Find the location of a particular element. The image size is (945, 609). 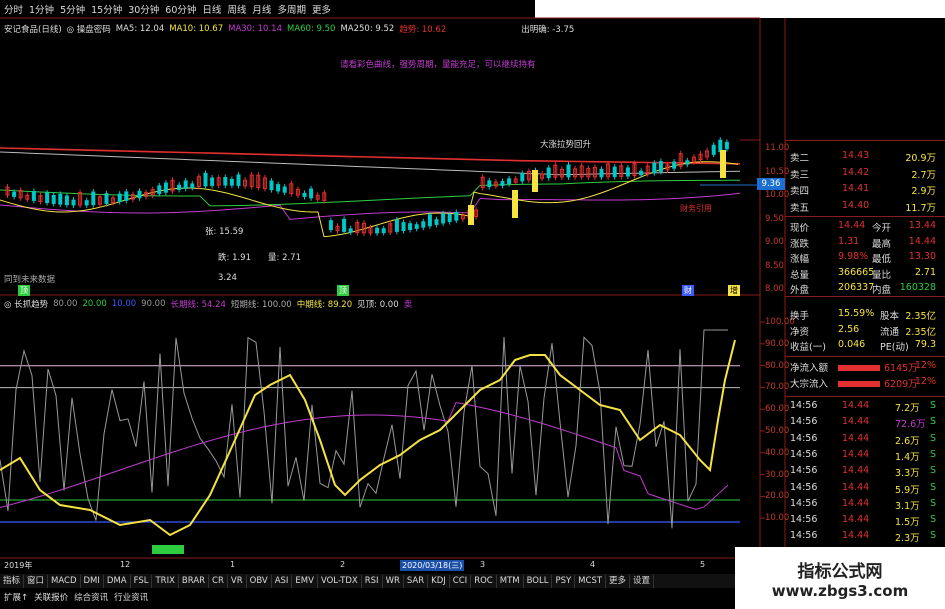

ask-row: 卖三 14.42 2.7万 is located at coordinates (866, 174).